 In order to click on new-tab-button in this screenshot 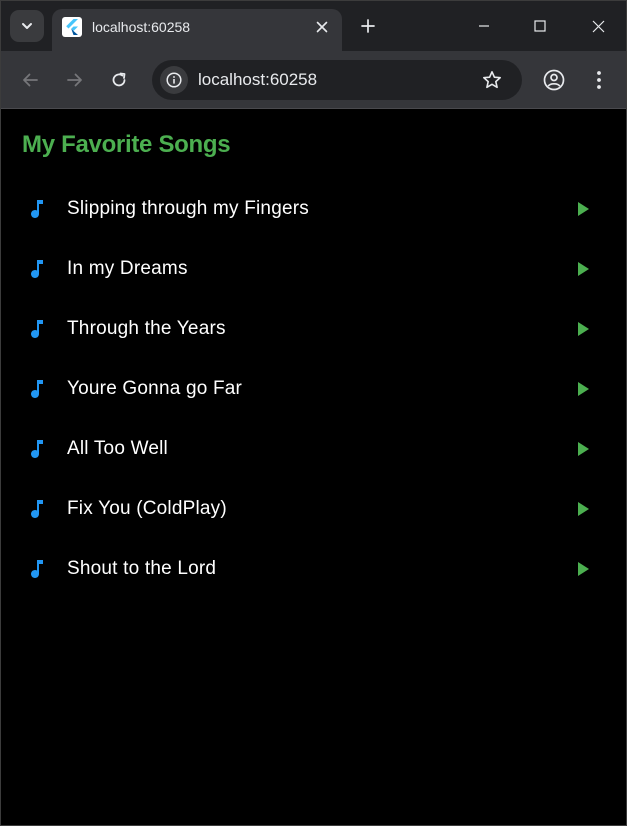, I will do `click(368, 26)`.